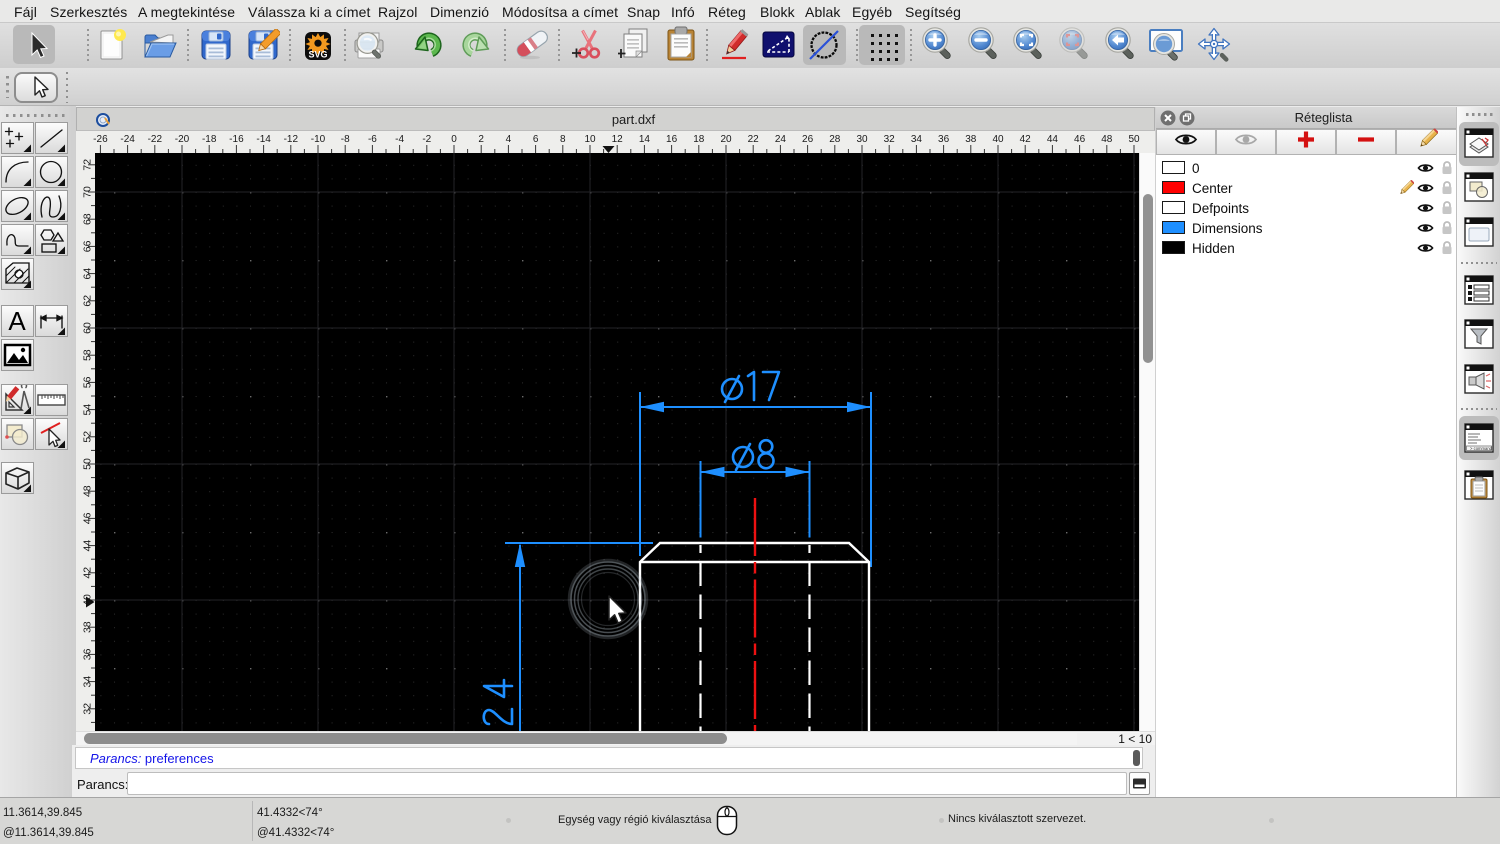  What do you see at coordinates (372, 139) in the screenshot?
I see `svg-text: -6` at bounding box center [372, 139].